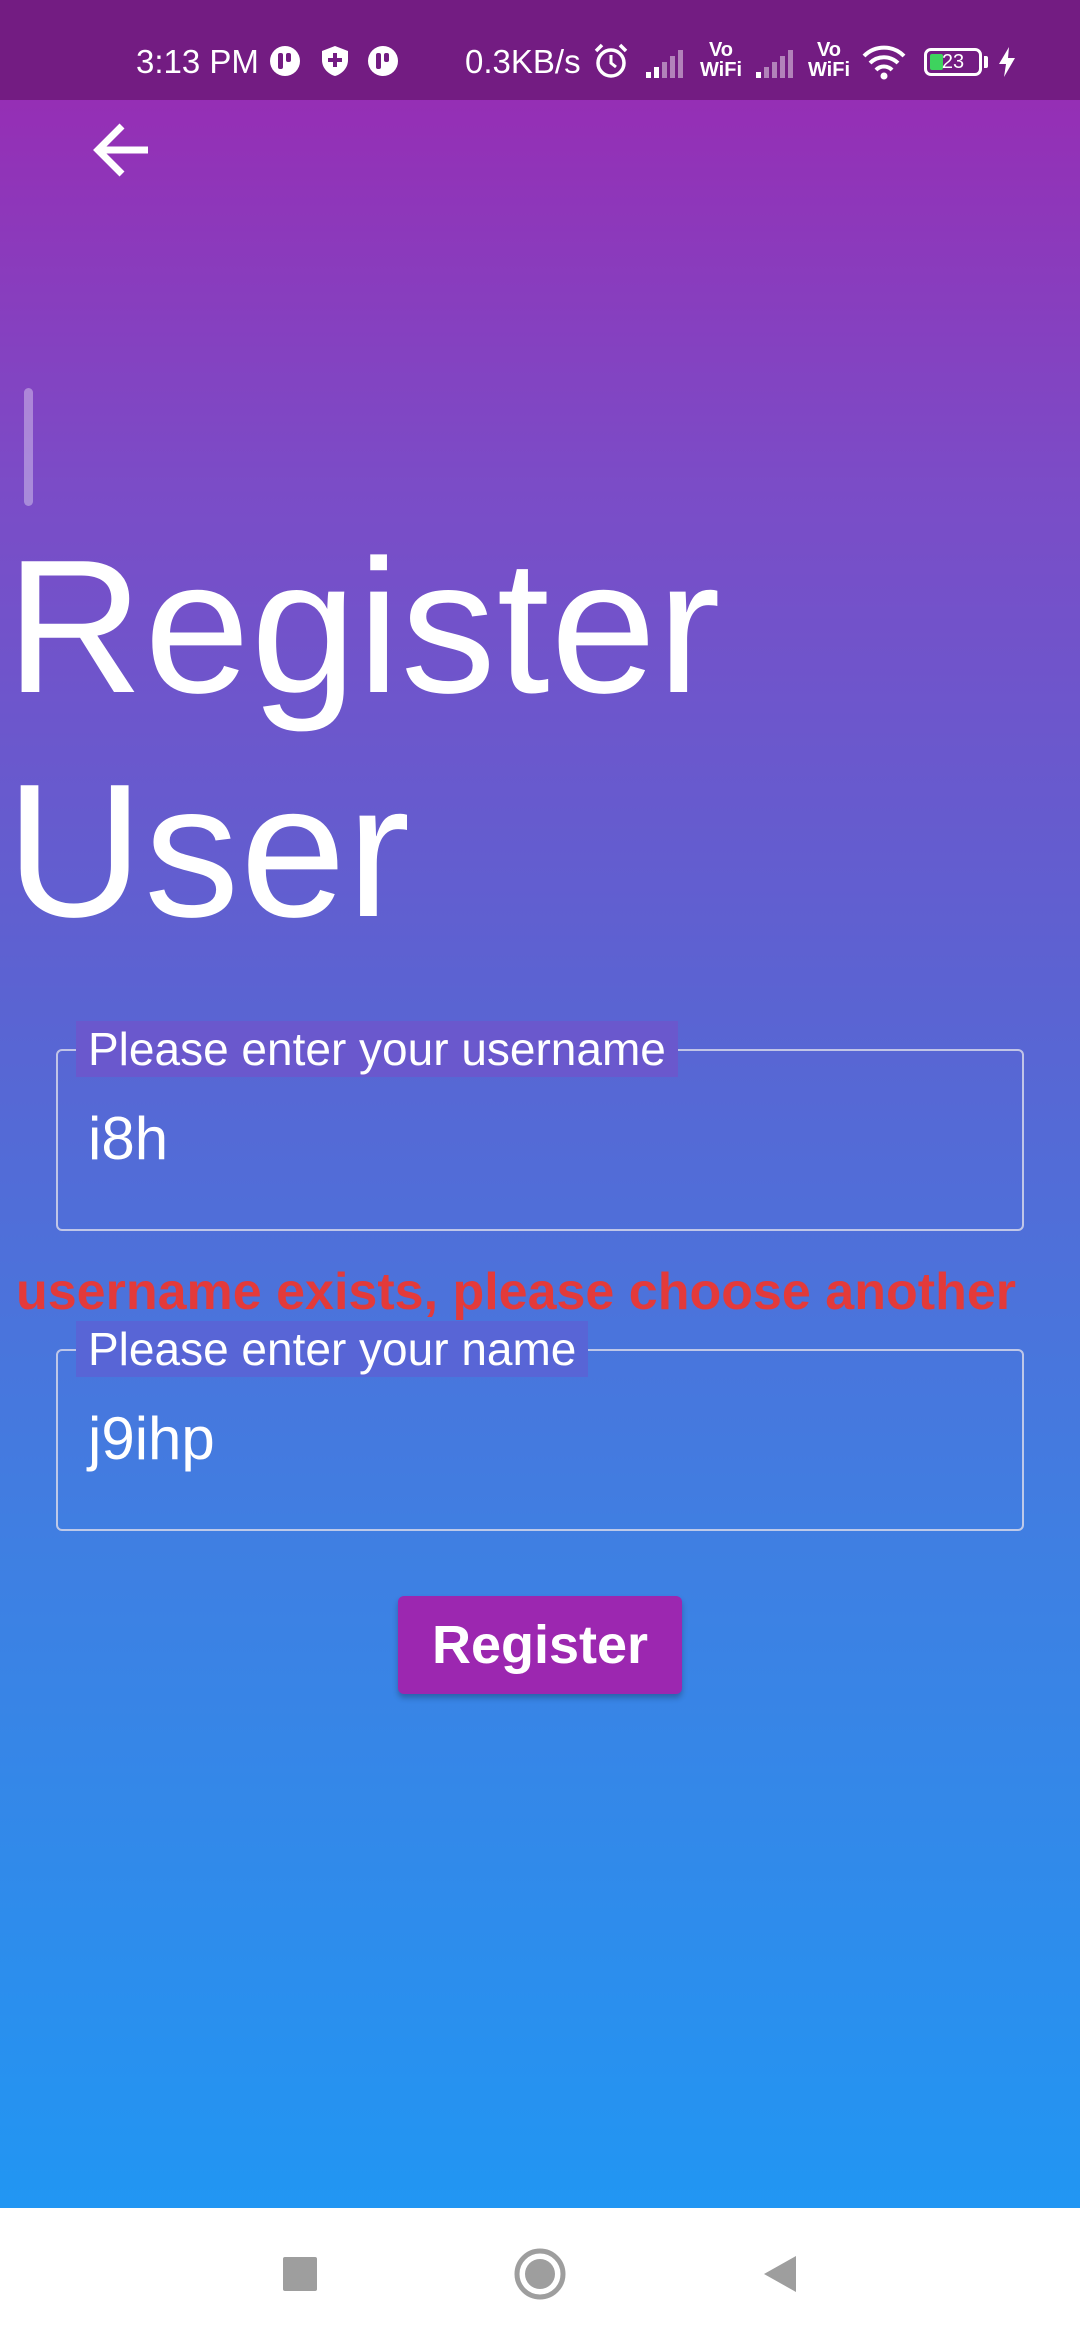 The height and width of the screenshot is (2340, 1080). Describe the element at coordinates (364, 627) in the screenshot. I see `page-title-line1: Register` at that location.